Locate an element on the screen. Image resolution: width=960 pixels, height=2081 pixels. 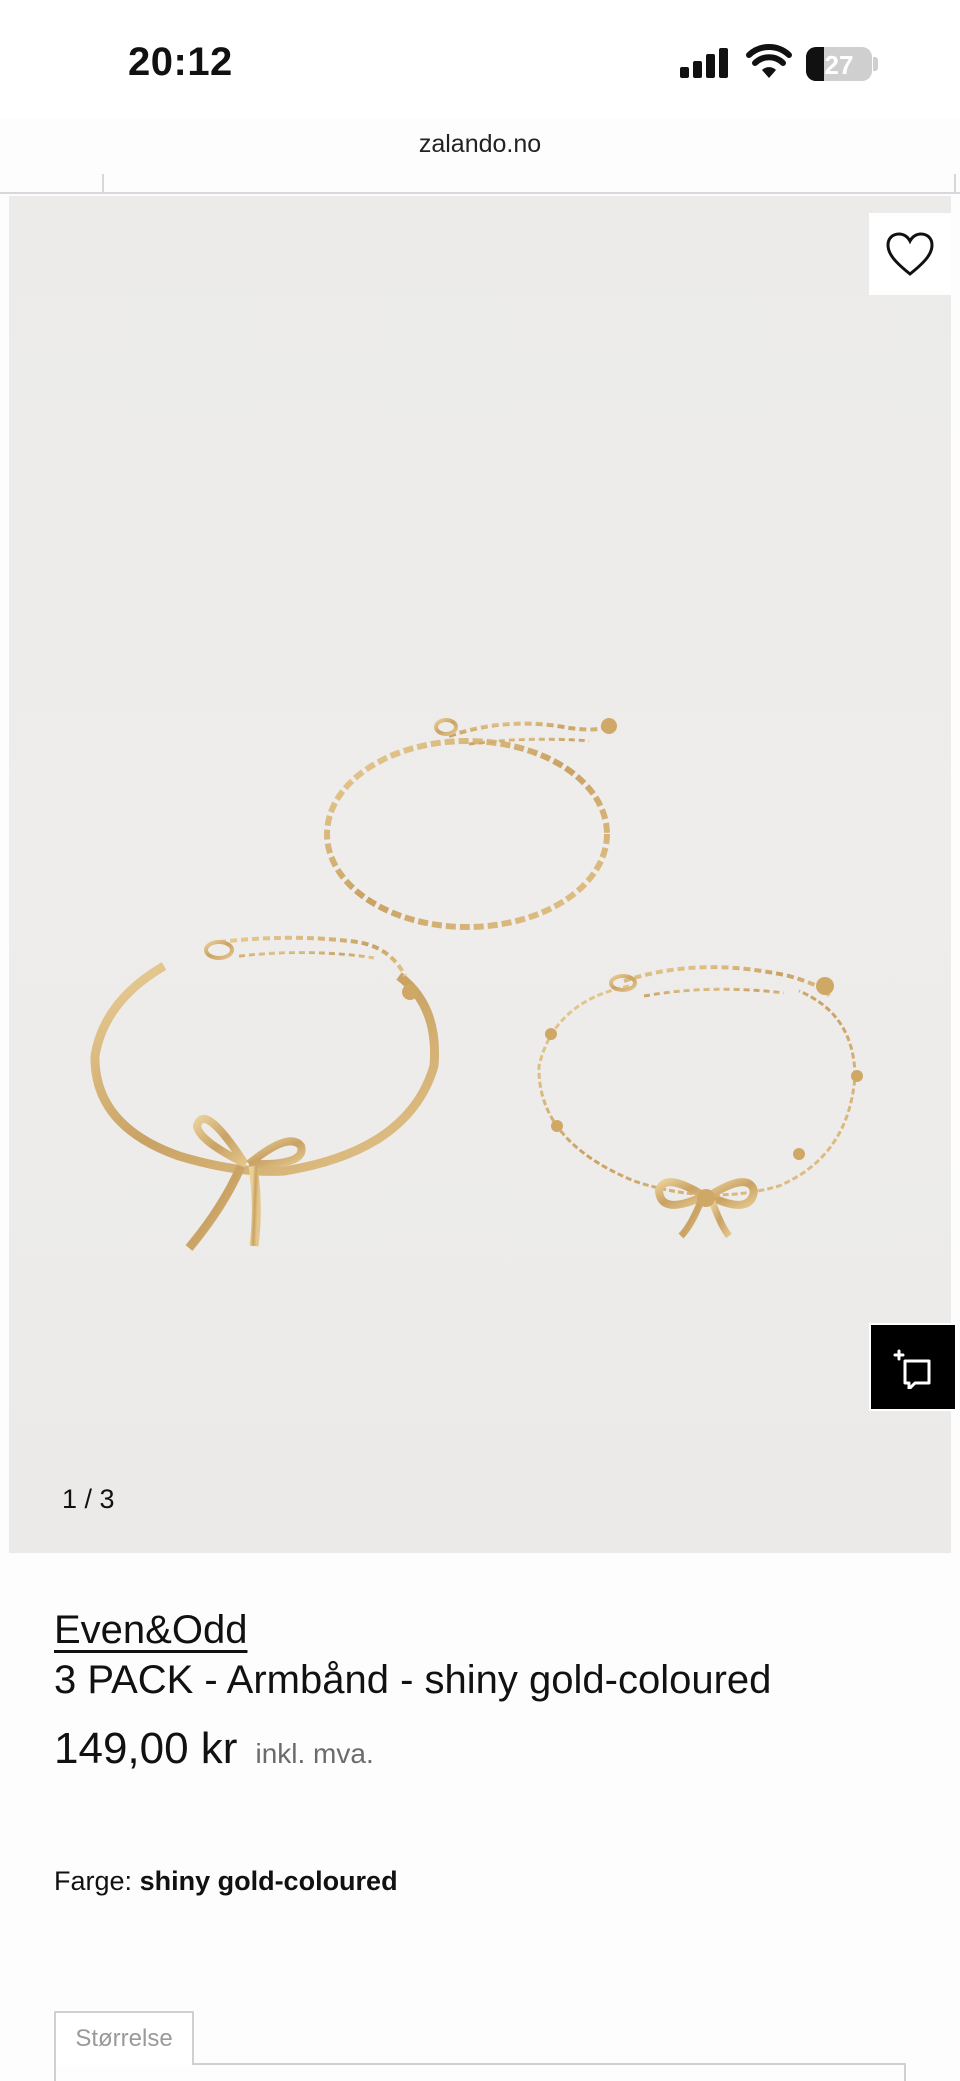
find-similar-icon is located at coordinates (912, 1369).